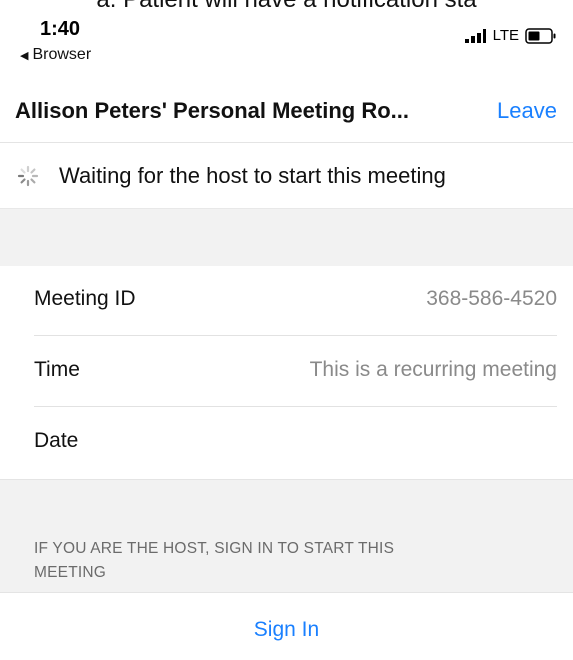 The height and width of the screenshot is (660, 573). Describe the element at coordinates (433, 369) in the screenshot. I see `time-value: This is a recurring meeting` at that location.